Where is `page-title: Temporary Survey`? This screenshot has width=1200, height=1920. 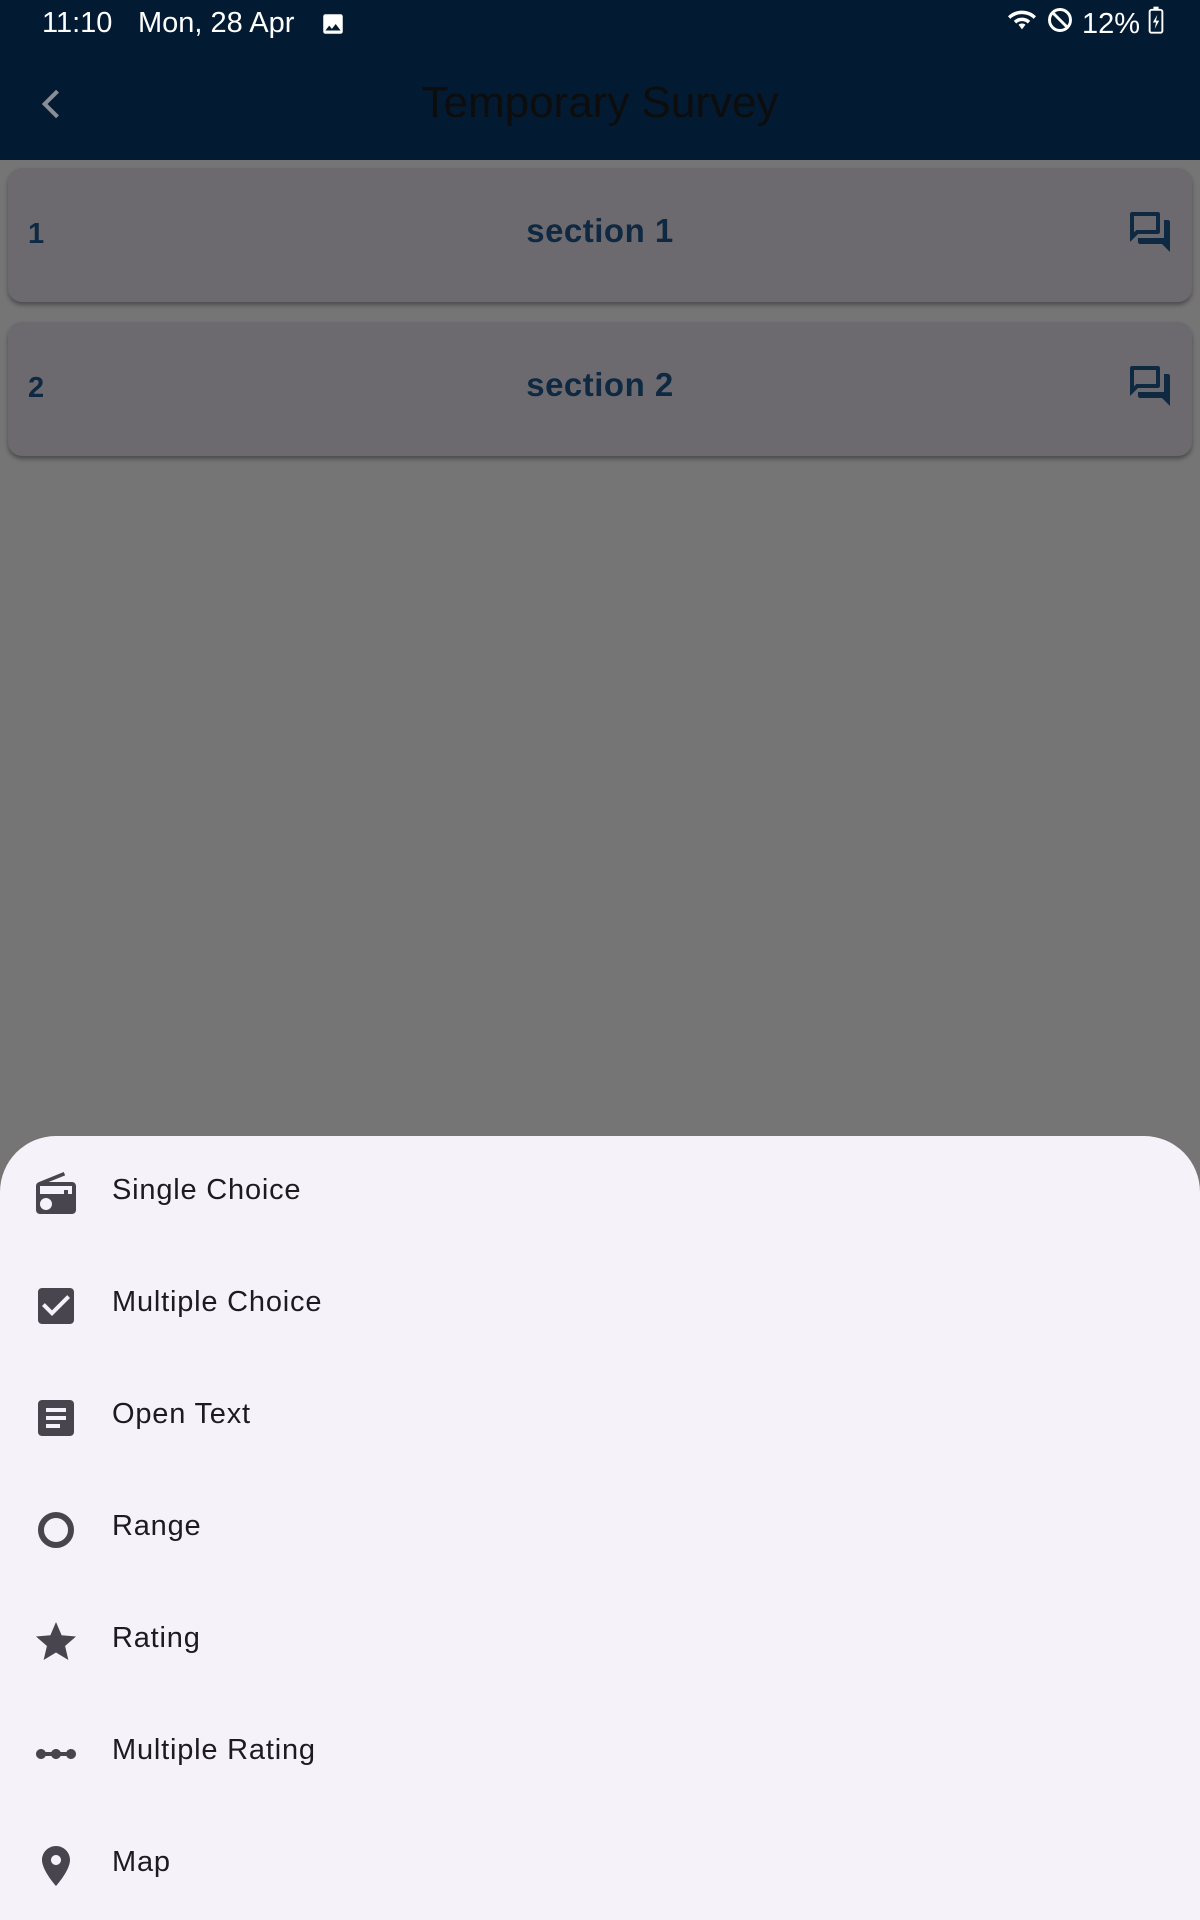
page-title: Temporary Survey is located at coordinates (600, 102).